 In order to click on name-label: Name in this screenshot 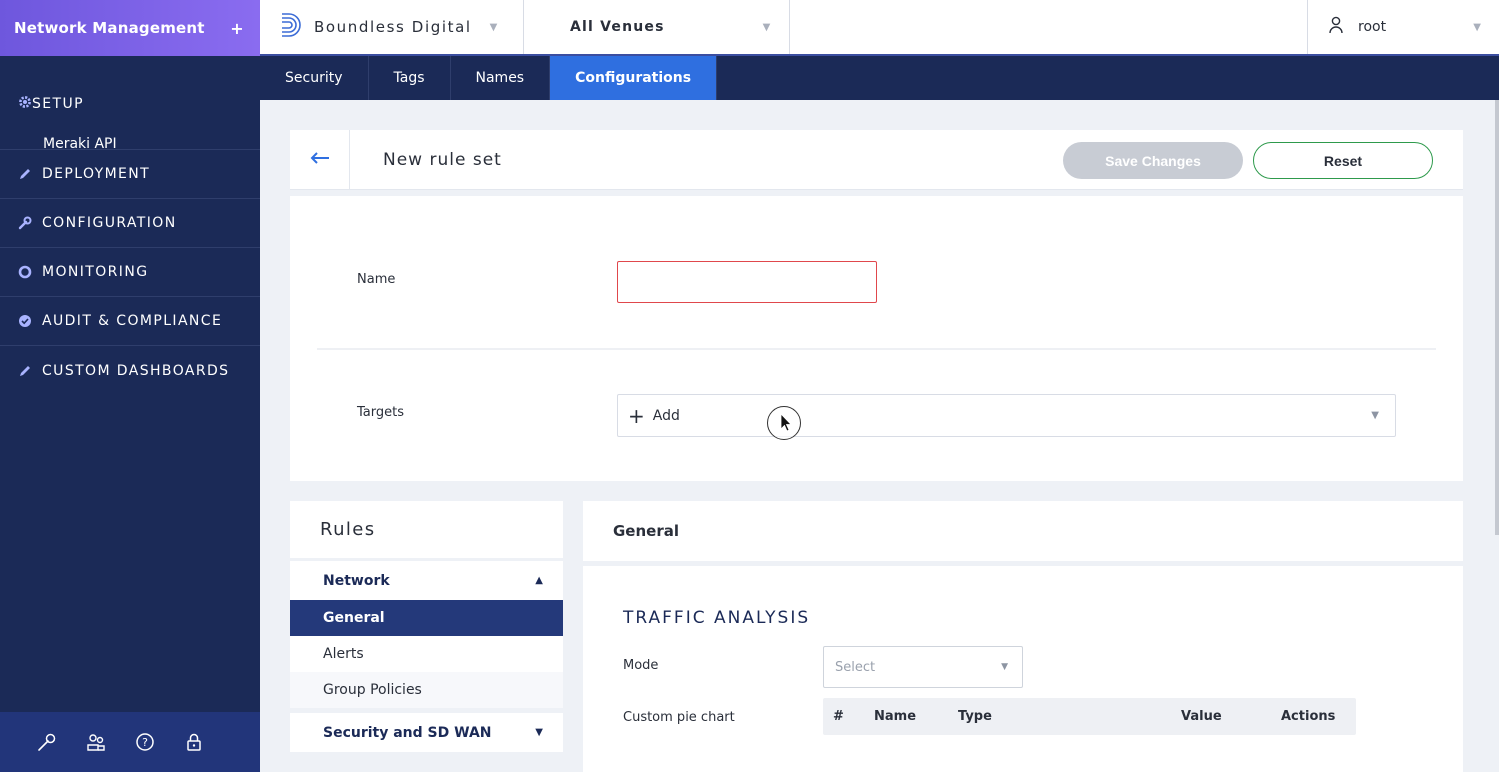, I will do `click(376, 279)`.